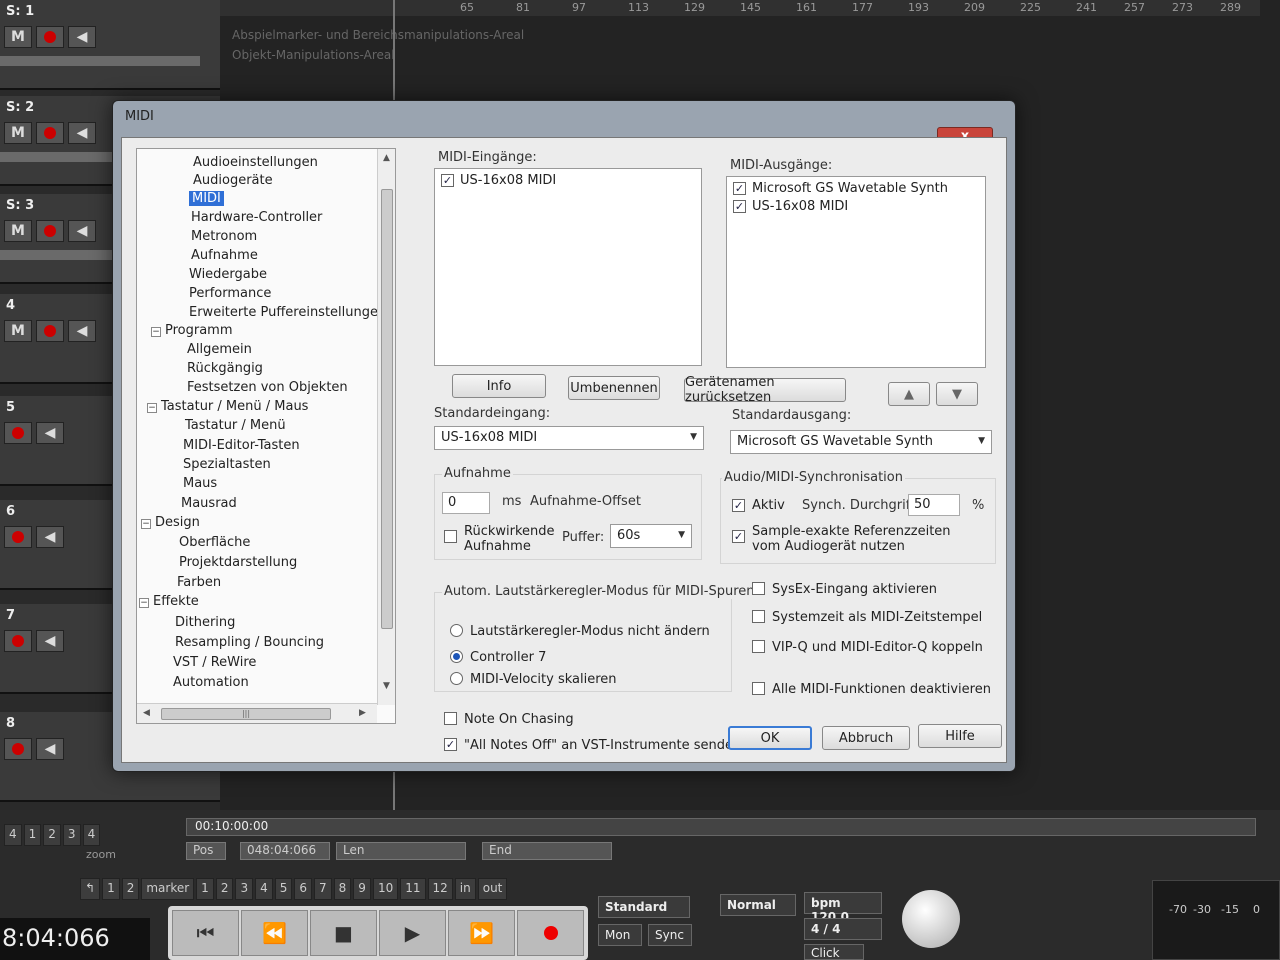 This screenshot has width=1280, height=960. What do you see at coordinates (274, 933) in the screenshot?
I see `rewind-icon: ⏪` at bounding box center [274, 933].